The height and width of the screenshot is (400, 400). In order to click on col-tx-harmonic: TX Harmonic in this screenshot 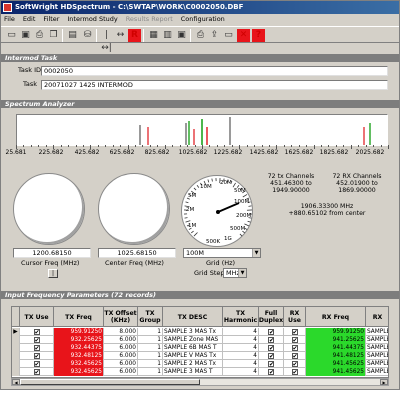, I will do `click(241, 317)`.